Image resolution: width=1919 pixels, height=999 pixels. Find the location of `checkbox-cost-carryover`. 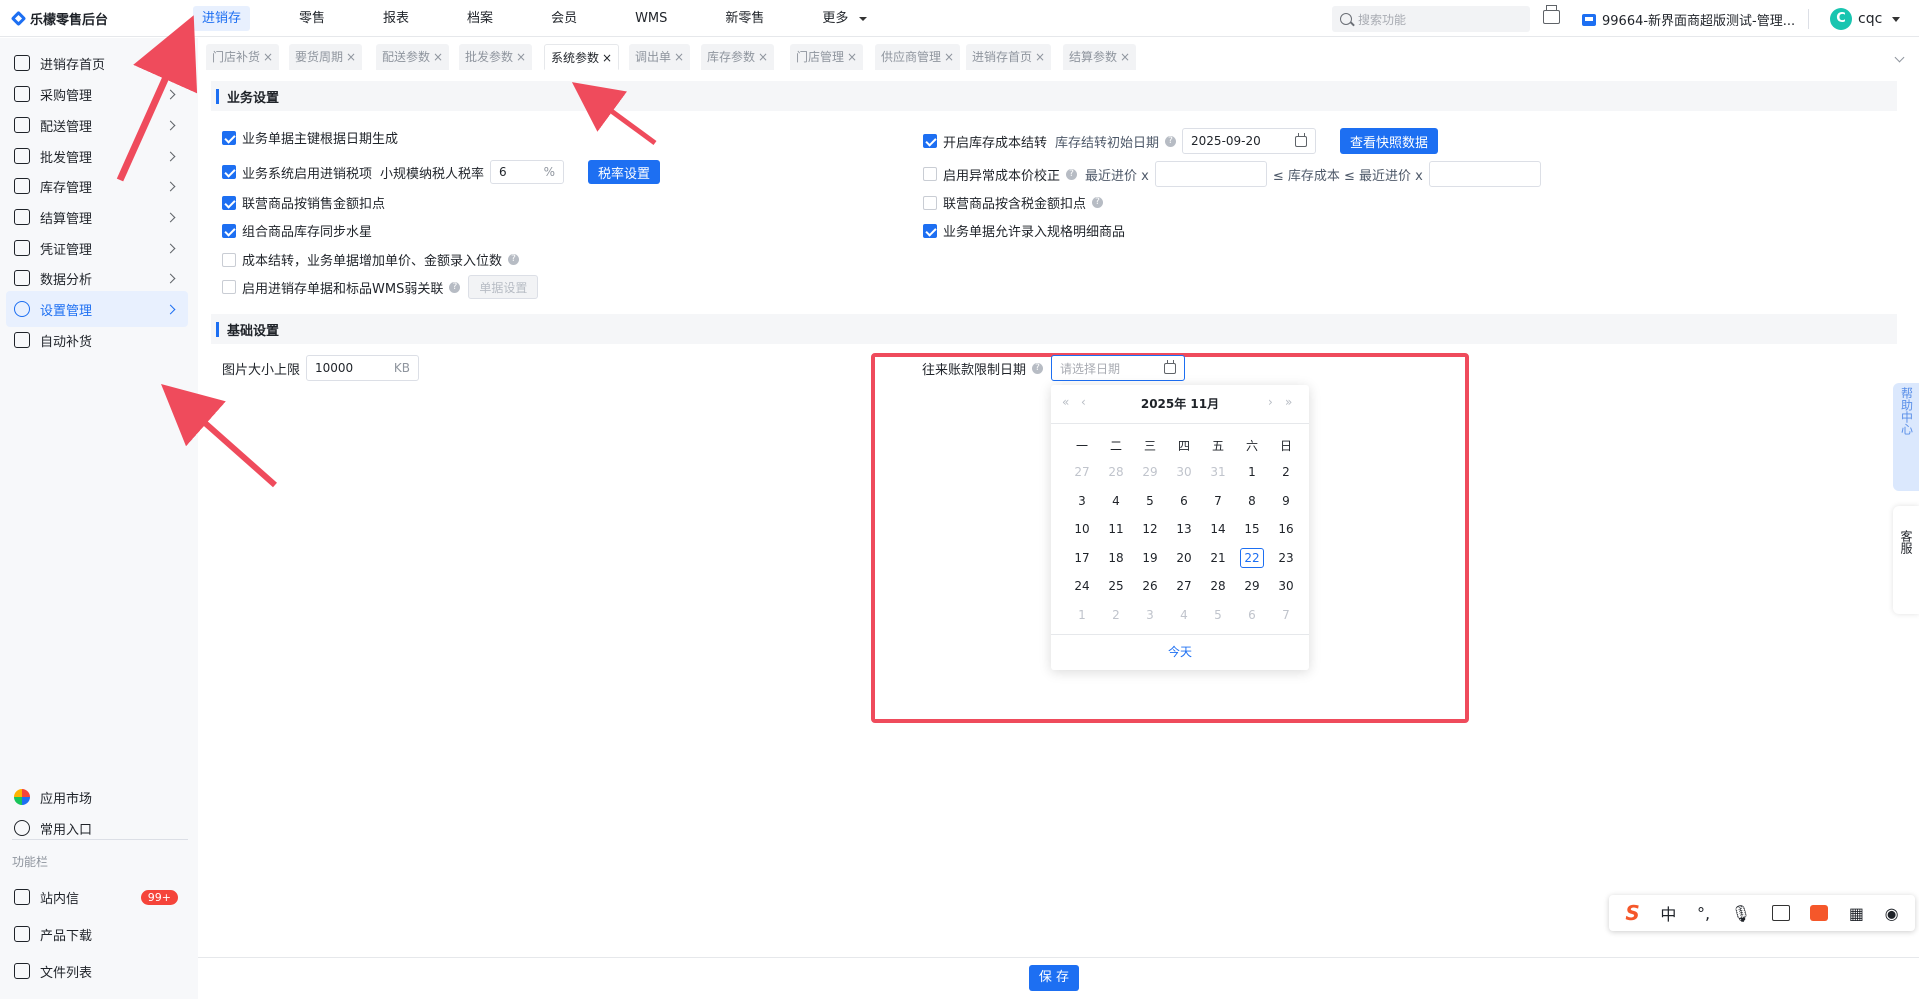

checkbox-cost-carryover is located at coordinates (930, 141).